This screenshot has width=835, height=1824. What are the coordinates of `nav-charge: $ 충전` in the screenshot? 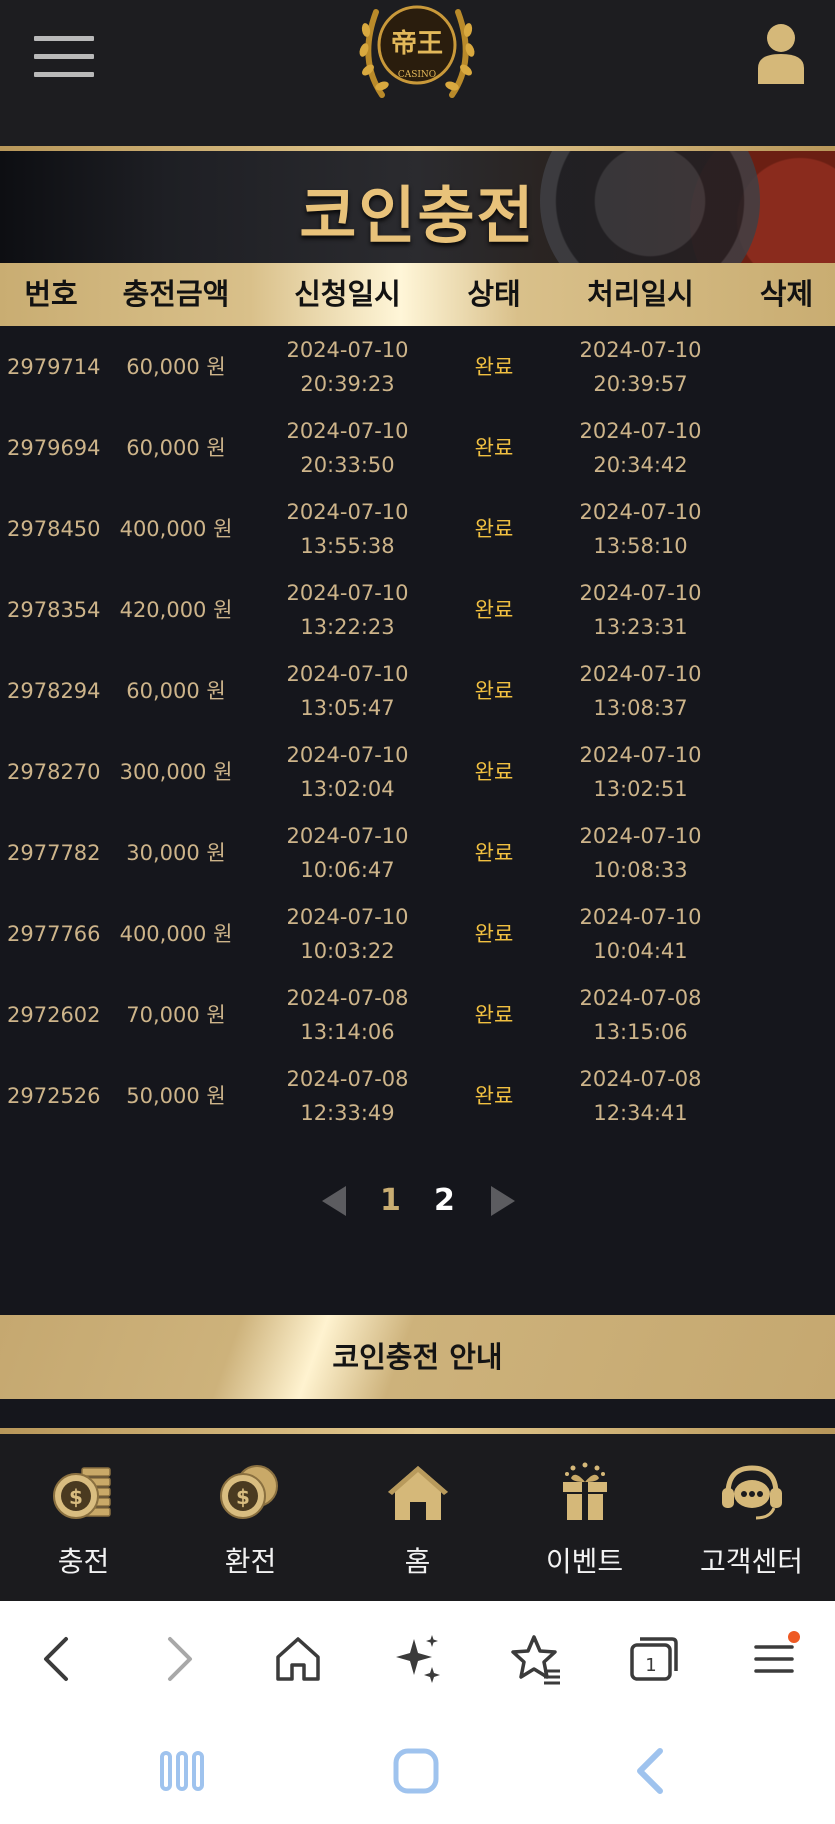 It's located at (83, 1517).